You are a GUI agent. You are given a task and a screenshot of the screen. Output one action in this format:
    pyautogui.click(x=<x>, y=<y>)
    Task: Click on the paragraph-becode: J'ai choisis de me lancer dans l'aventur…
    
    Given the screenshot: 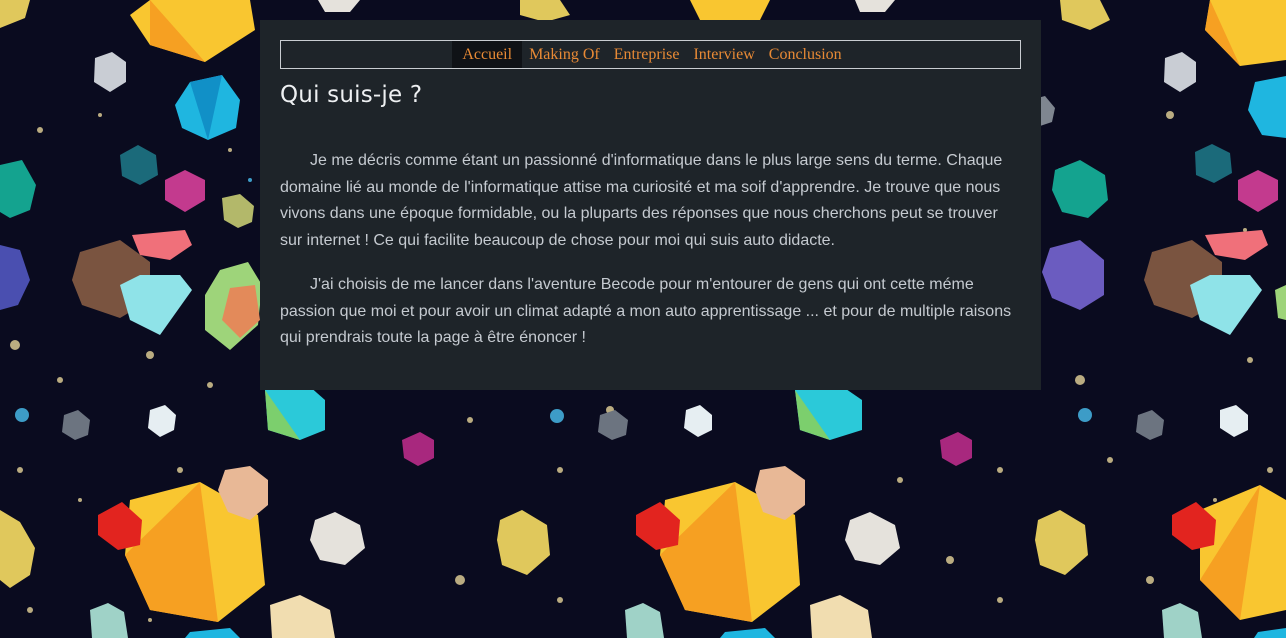 What is the action you would take?
    pyautogui.click(x=646, y=311)
    